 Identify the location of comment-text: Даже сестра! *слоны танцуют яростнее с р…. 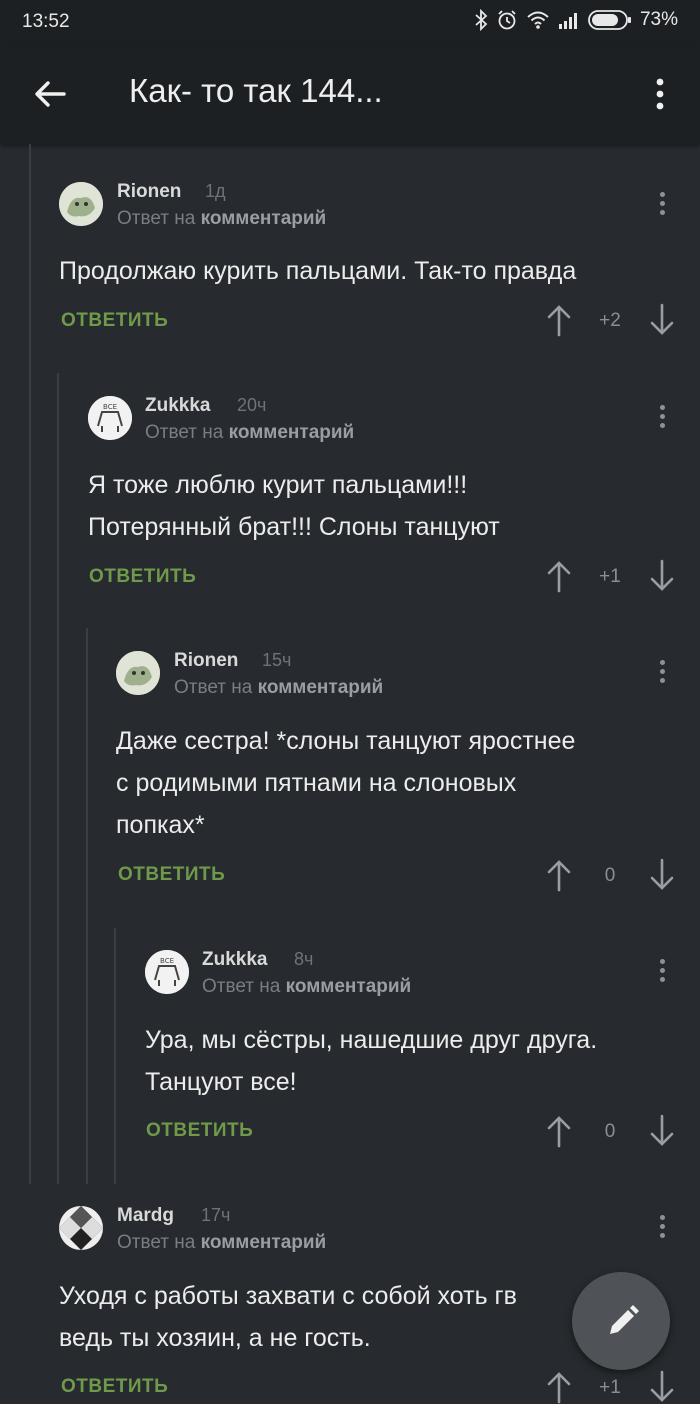
(345, 783).